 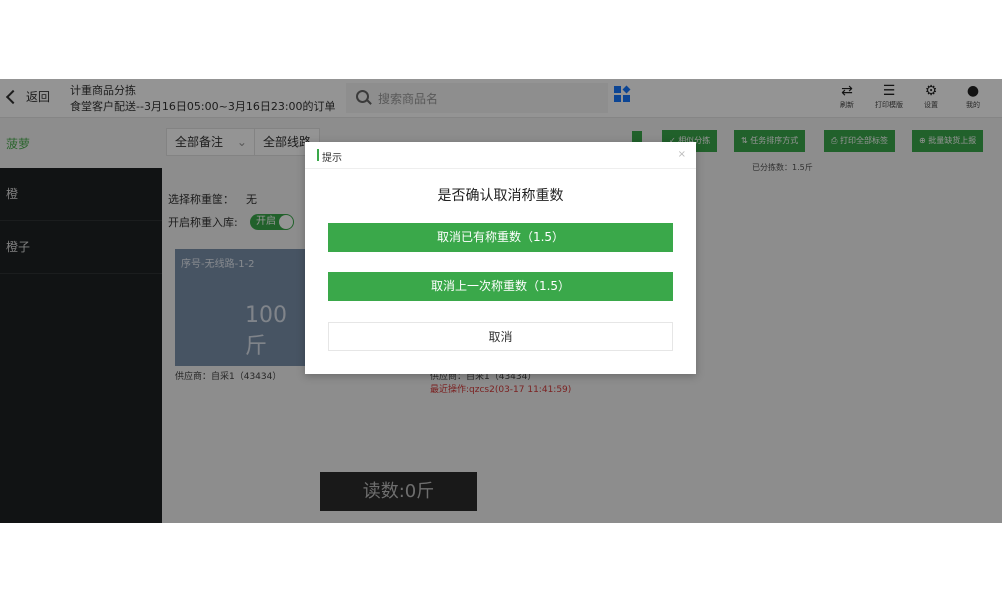 What do you see at coordinates (500, 237) in the screenshot?
I see `cancel-all-weights-button: 取消已有称重数（1.5）` at bounding box center [500, 237].